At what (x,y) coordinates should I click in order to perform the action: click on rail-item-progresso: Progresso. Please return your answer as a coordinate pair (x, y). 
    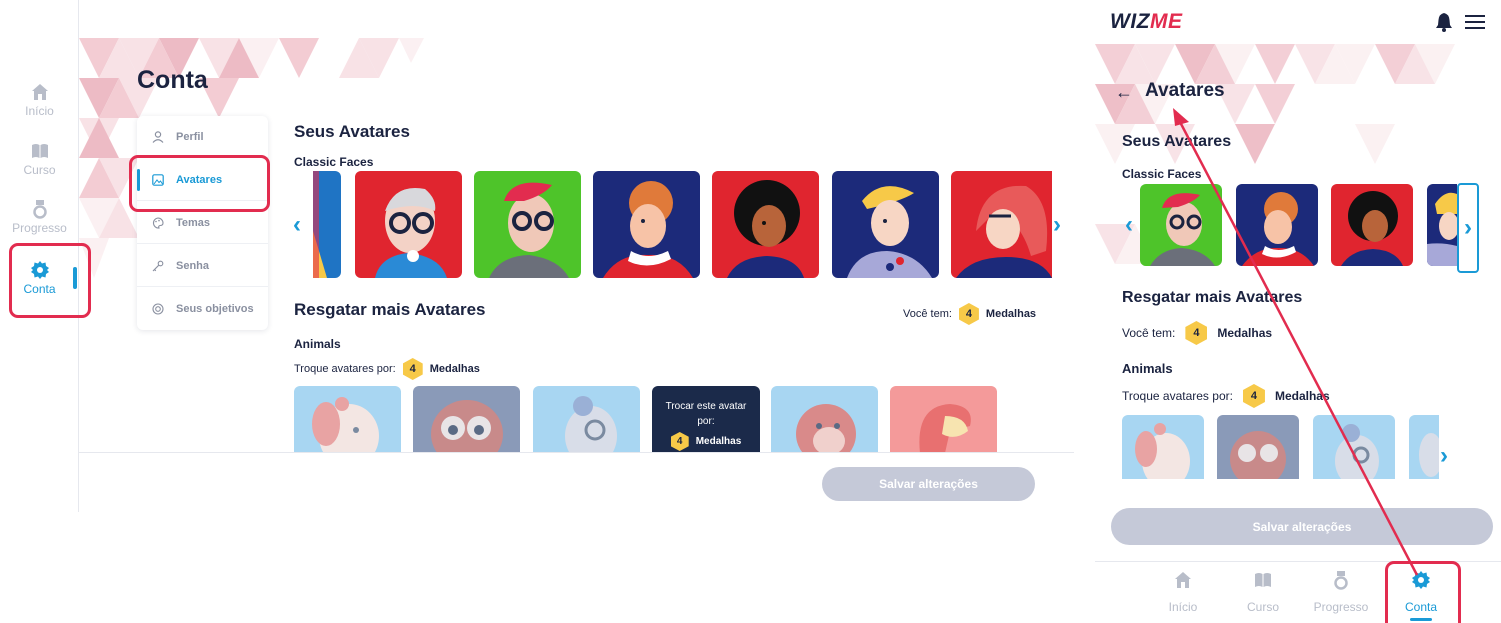
    Looking at the image, I should click on (39, 217).